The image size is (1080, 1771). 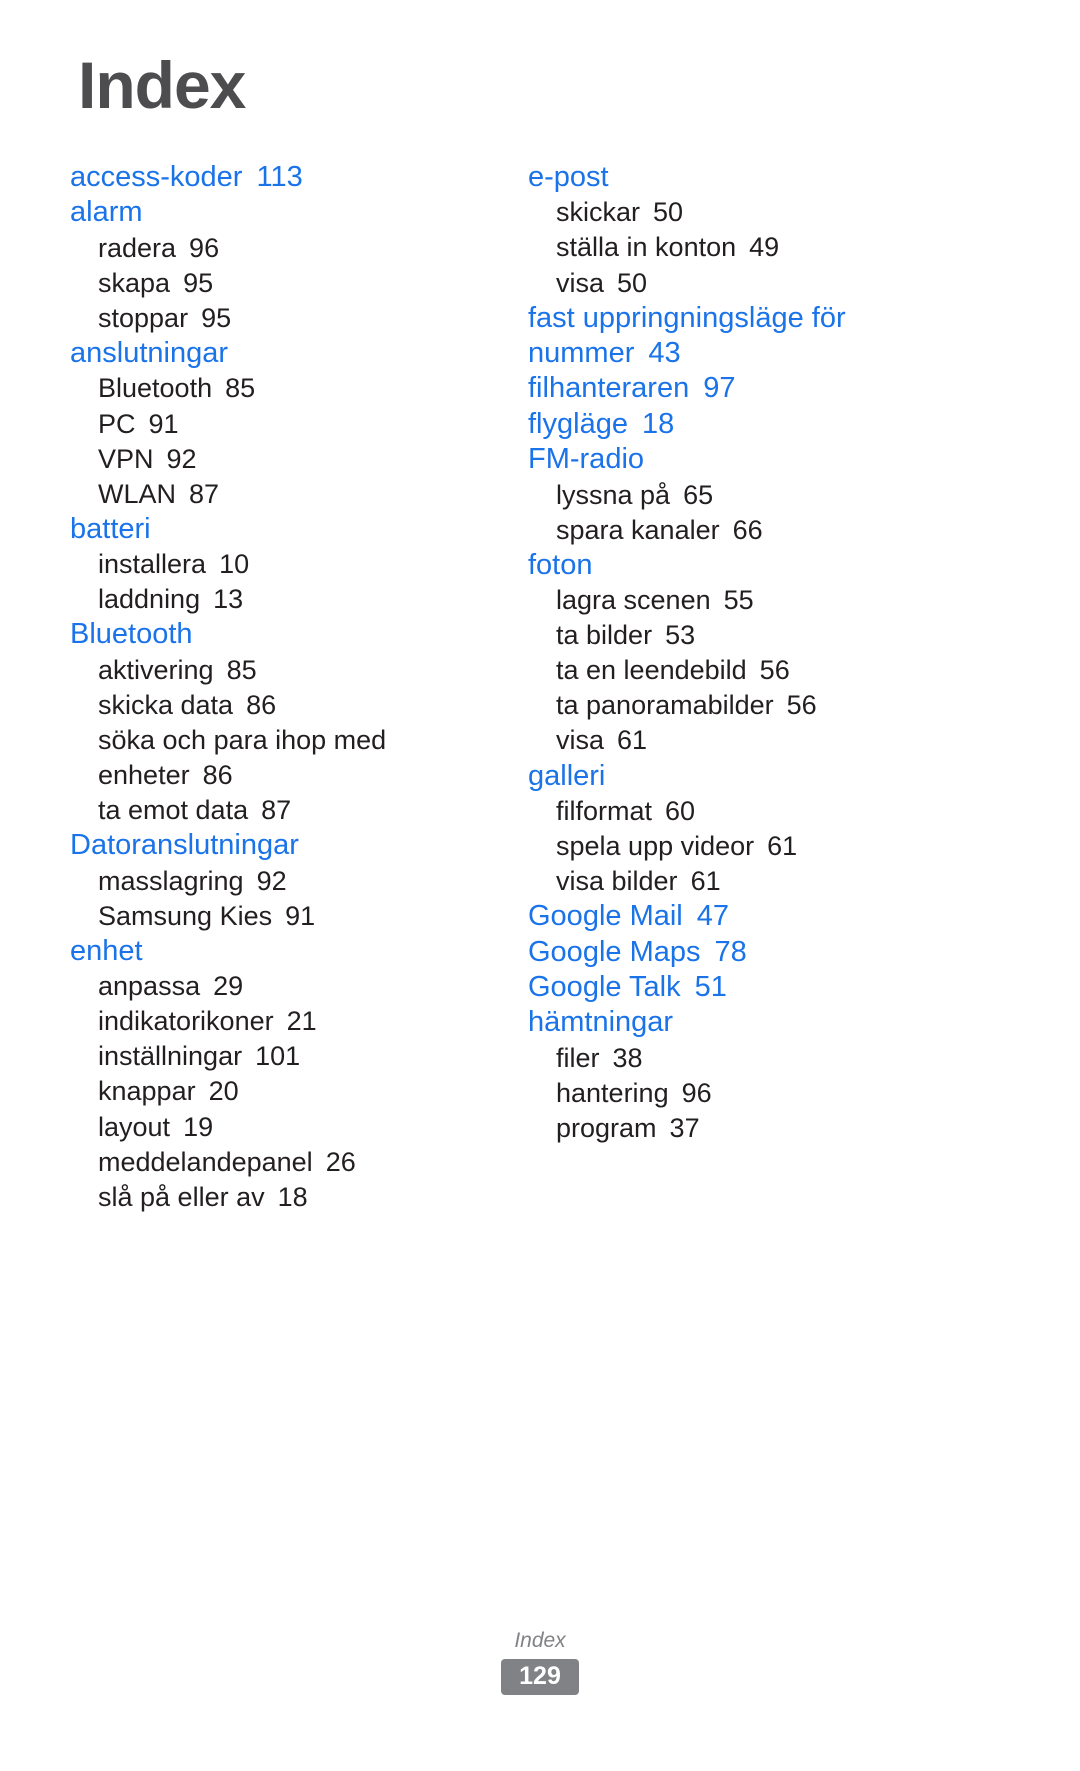 I want to click on index-subentry: ta en leendebild 56, so click(x=741, y=670).